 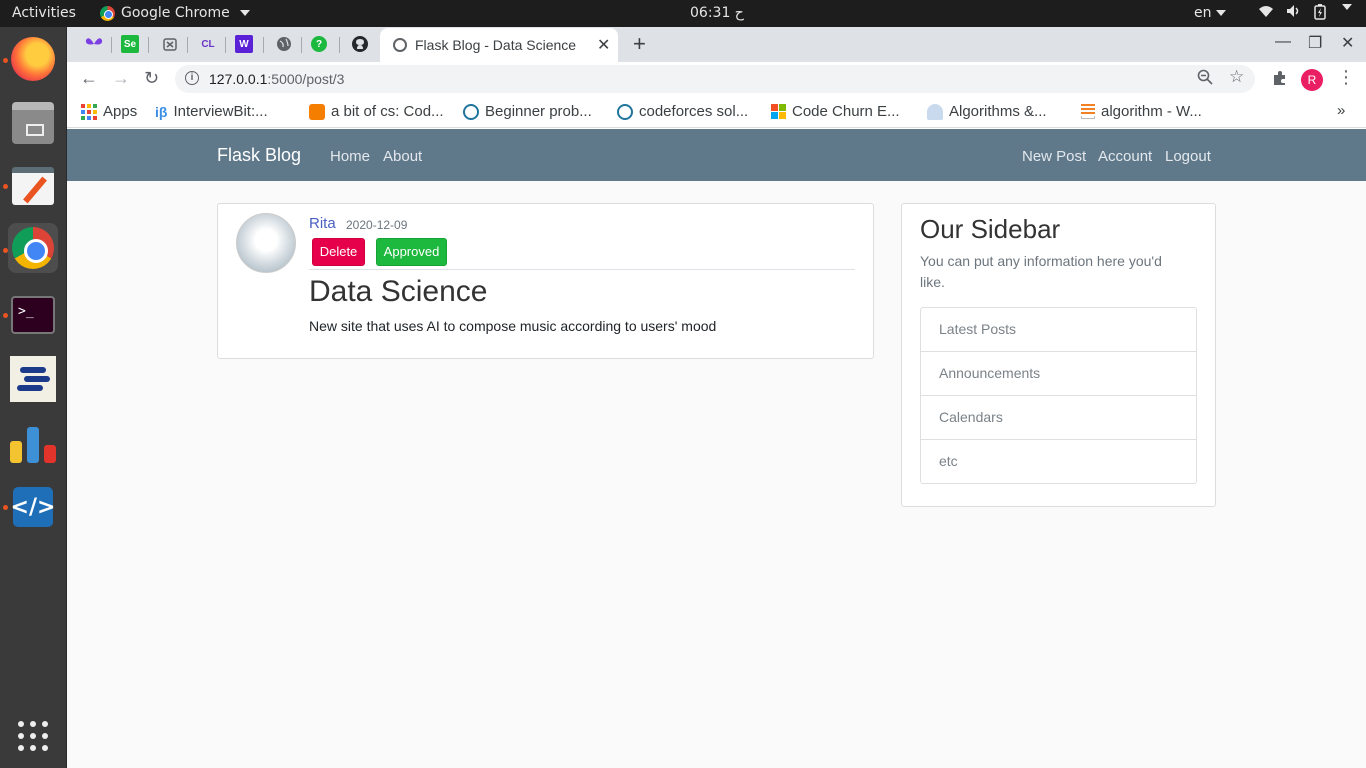 I want to click on stackoverflow-icon, so click(x=1088, y=111).